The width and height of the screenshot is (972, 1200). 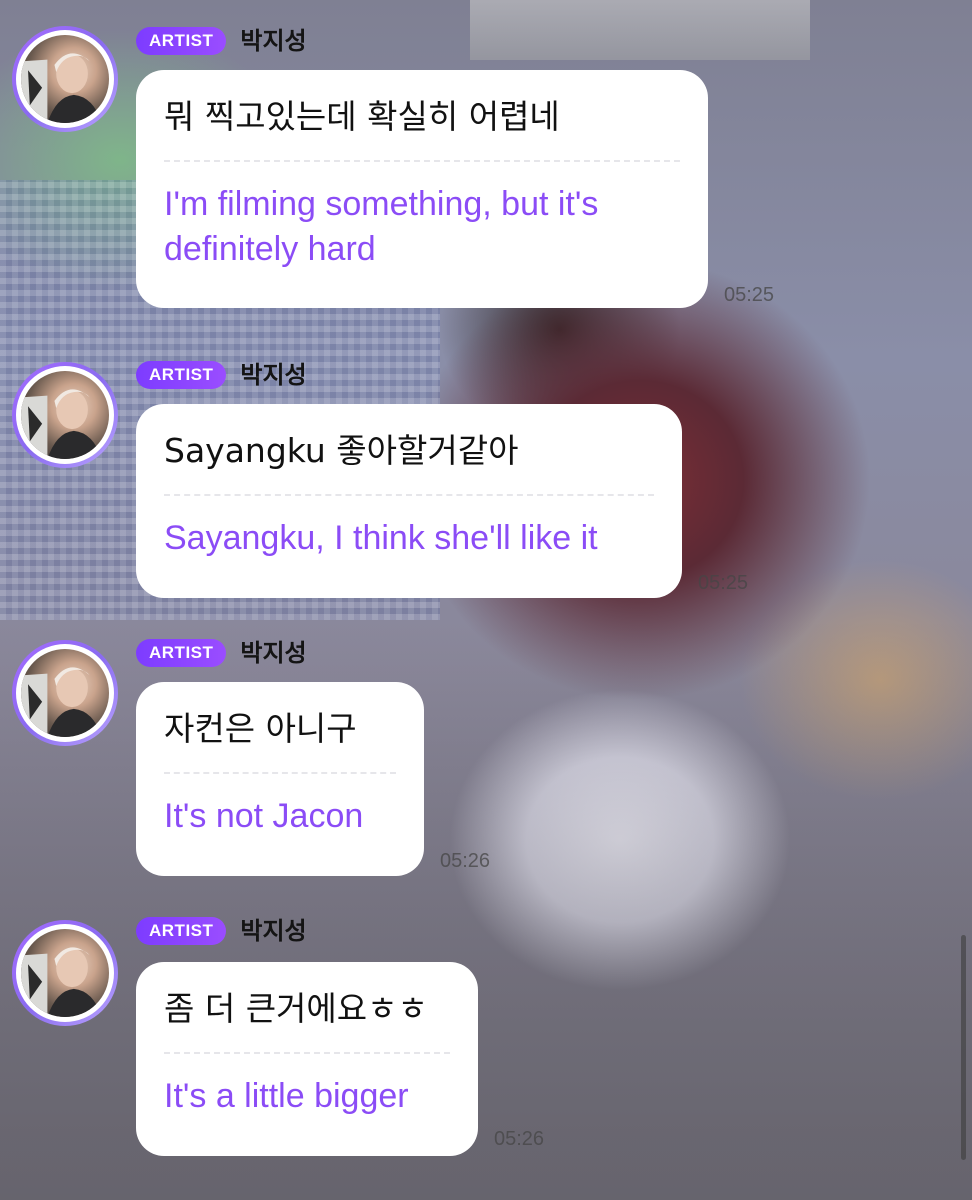 I want to click on translated-text: It's not Jacon, so click(x=280, y=806).